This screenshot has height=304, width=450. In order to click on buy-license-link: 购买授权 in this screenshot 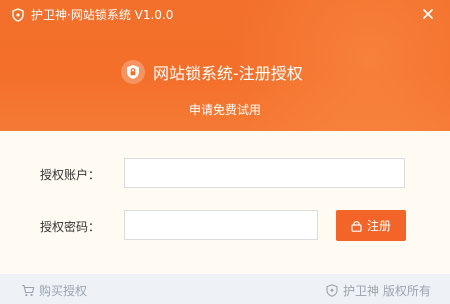, I will do `click(54, 290)`.